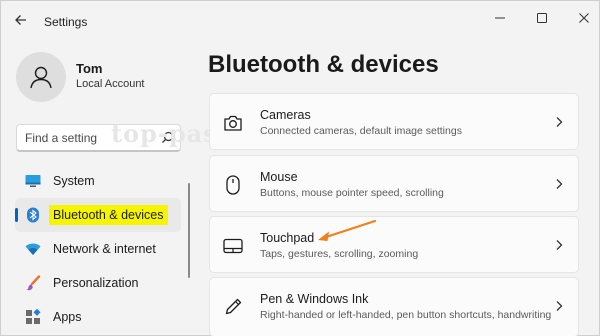  Describe the element at coordinates (33, 283) in the screenshot. I see `brush-icon` at that location.